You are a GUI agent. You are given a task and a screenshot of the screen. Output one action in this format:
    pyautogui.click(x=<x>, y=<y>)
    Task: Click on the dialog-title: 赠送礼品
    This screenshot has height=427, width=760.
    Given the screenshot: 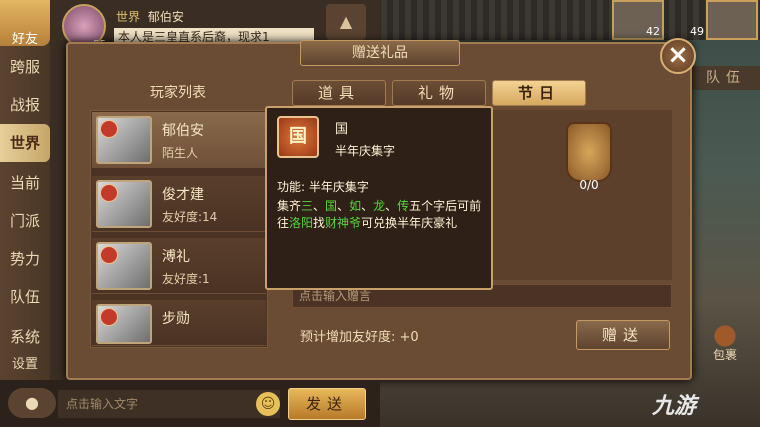 What is the action you would take?
    pyautogui.click(x=380, y=53)
    